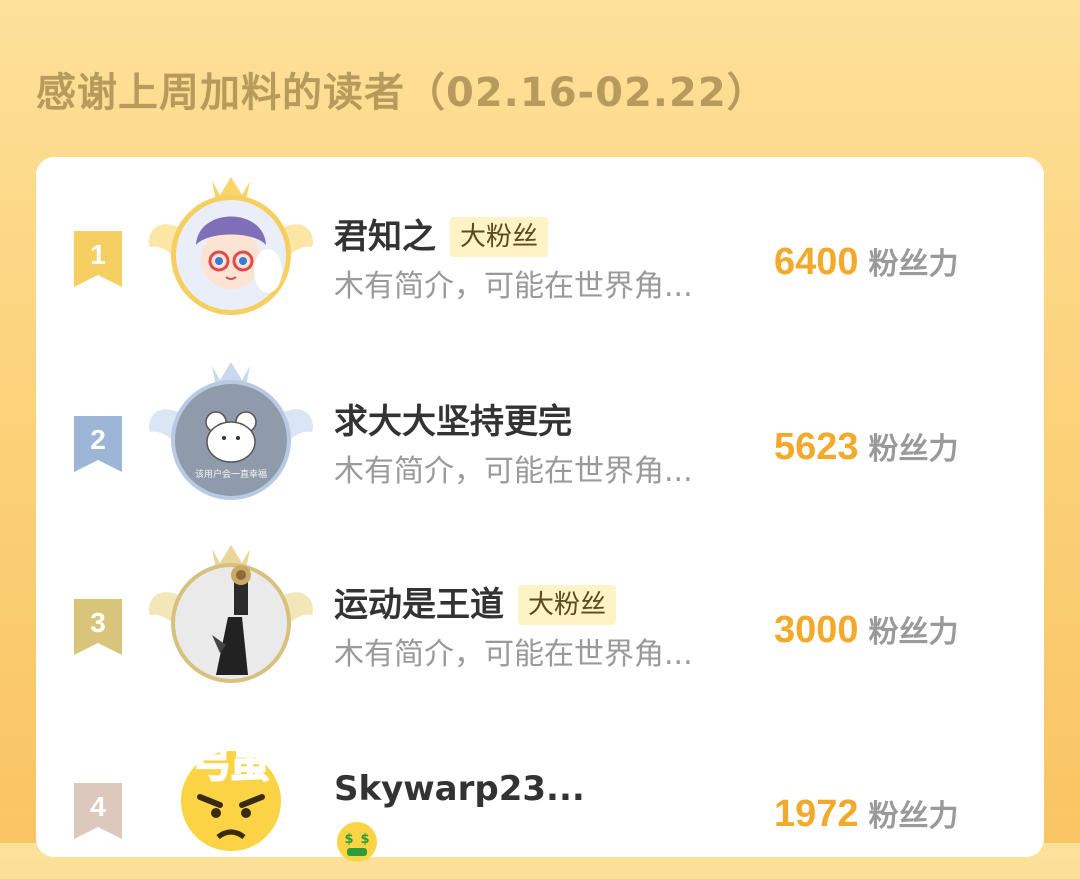 The image size is (1080, 879). I want to click on page-title: 感谢上周加料的读者（02.16-02.22）, so click(402, 93).